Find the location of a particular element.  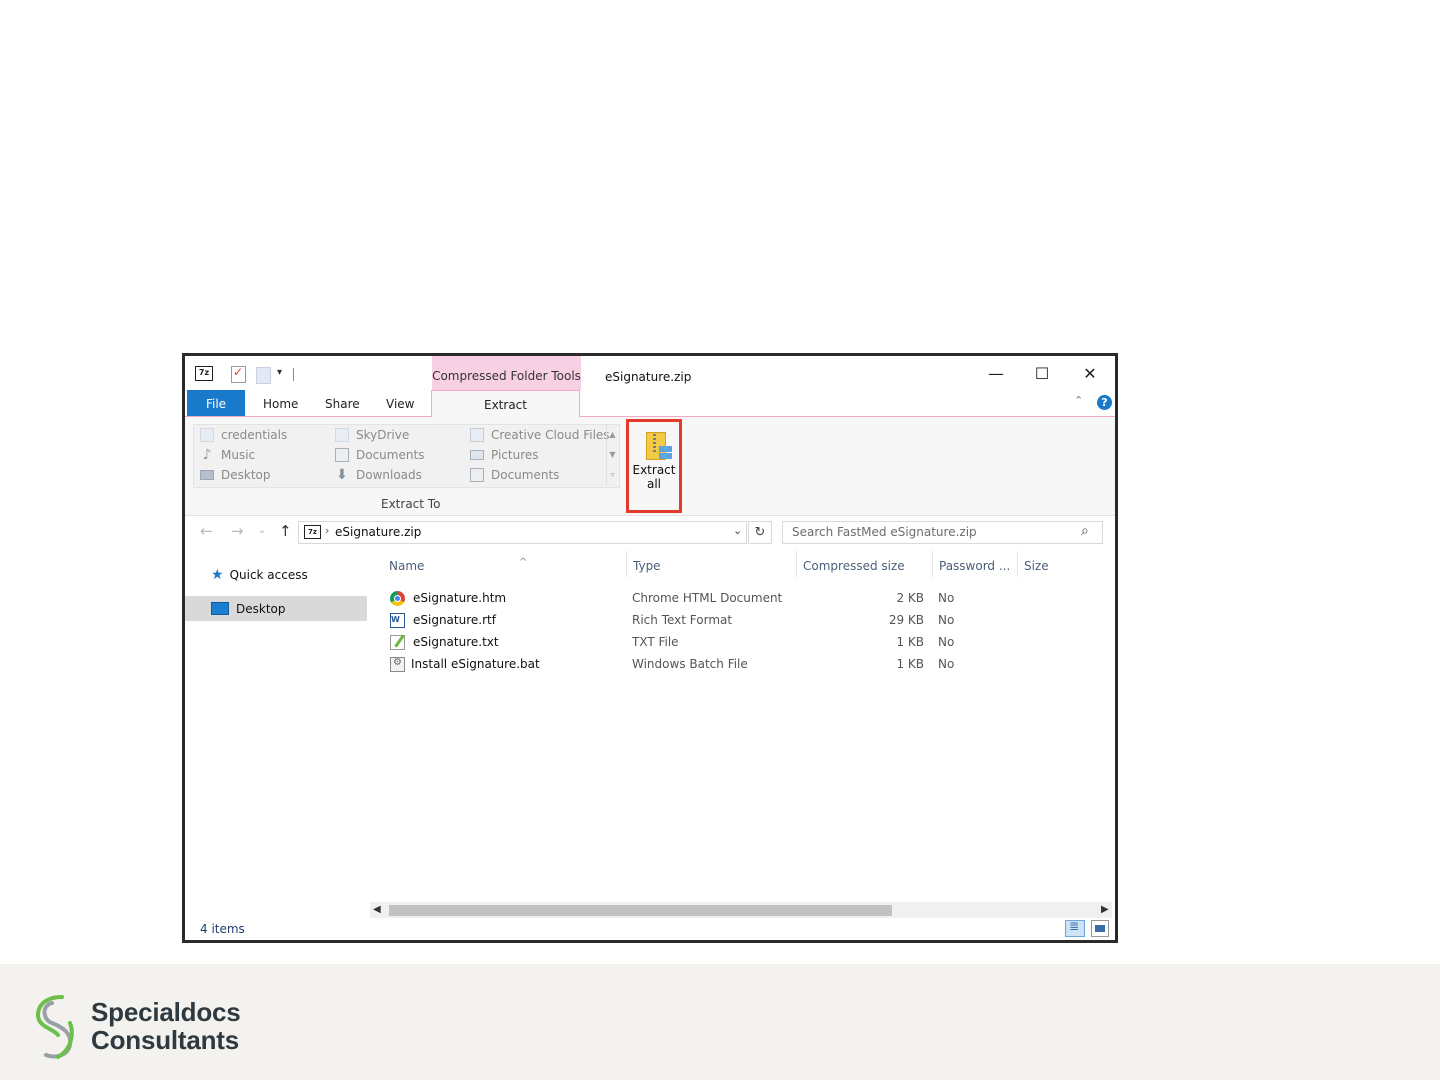

expand-gallery-icon: ▿ is located at coordinates (612, 475).